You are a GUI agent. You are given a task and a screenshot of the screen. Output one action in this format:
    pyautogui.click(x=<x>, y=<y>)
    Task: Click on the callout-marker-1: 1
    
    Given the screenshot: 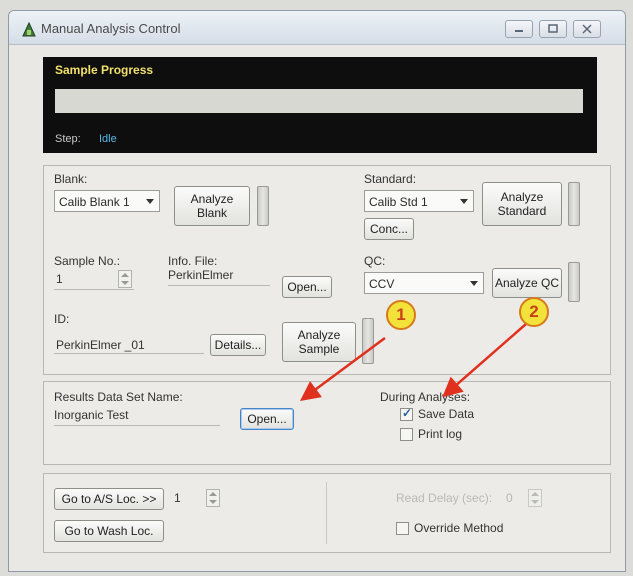 What is the action you would take?
    pyautogui.click(x=401, y=315)
    